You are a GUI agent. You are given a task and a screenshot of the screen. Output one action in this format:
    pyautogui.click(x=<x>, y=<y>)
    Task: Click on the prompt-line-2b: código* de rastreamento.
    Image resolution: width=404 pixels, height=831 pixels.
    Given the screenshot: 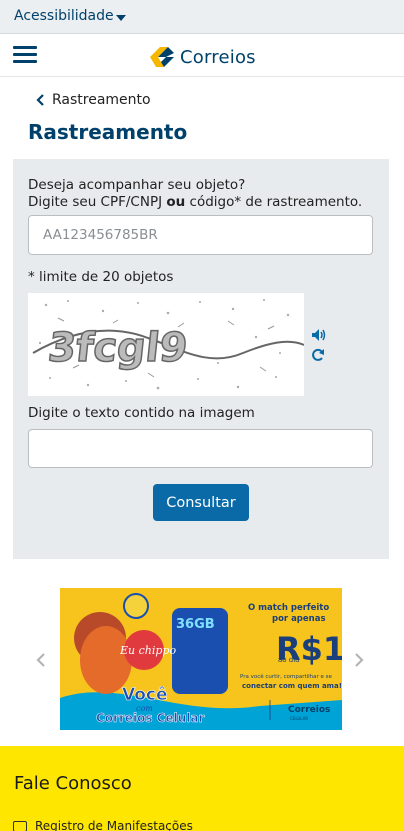 What is the action you would take?
    pyautogui.click(x=274, y=202)
    